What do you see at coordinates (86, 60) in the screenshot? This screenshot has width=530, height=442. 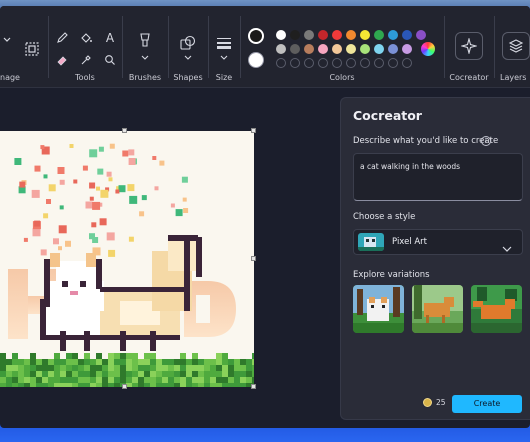 I see `color-picker-icon` at bounding box center [86, 60].